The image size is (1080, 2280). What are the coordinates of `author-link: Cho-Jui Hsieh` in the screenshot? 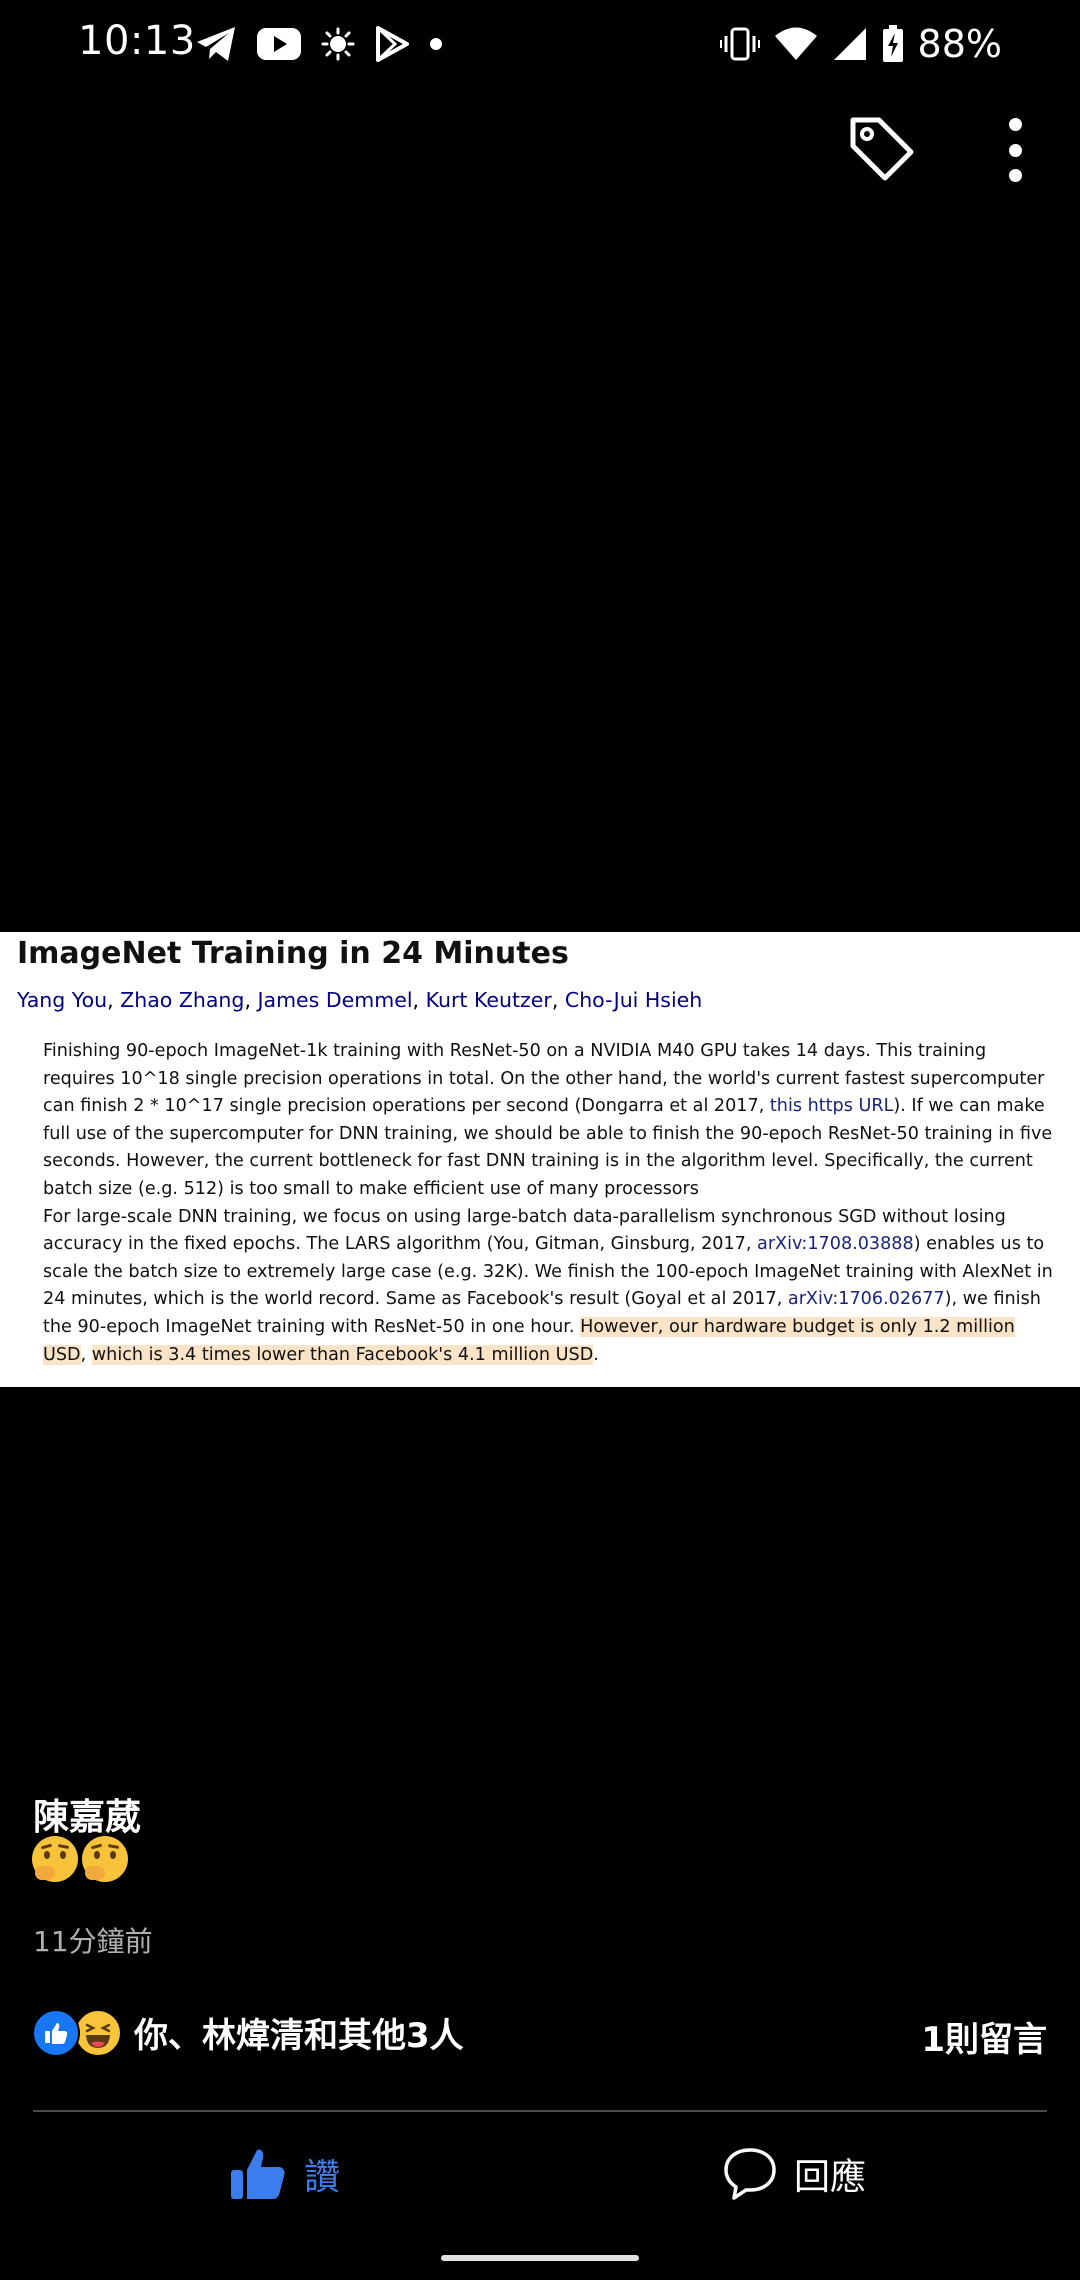 It's located at (633, 1000).